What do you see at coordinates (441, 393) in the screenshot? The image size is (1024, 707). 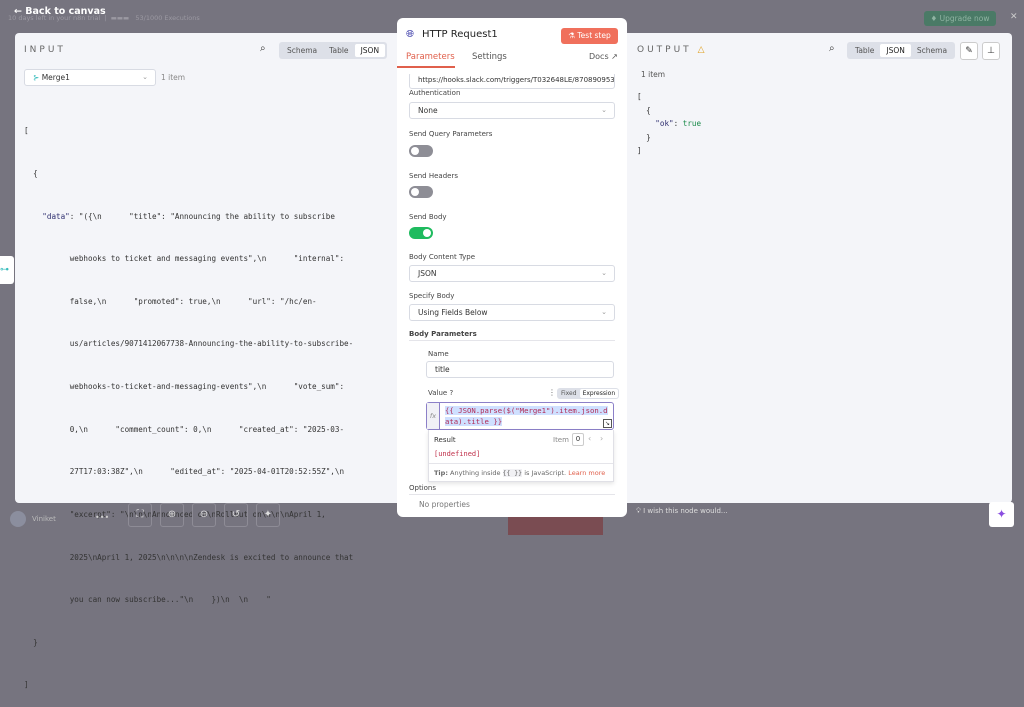 I see `value-label: Value ?` at bounding box center [441, 393].